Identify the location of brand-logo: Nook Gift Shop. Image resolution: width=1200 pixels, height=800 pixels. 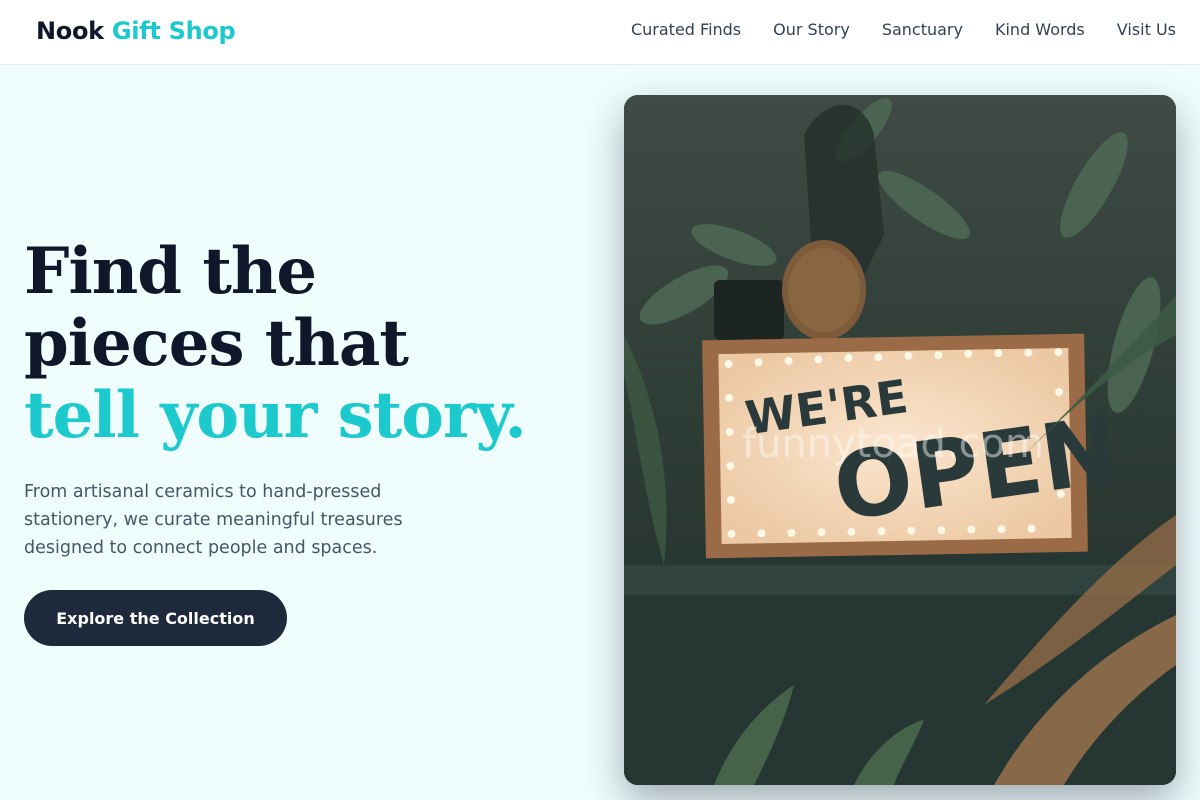
(136, 31).